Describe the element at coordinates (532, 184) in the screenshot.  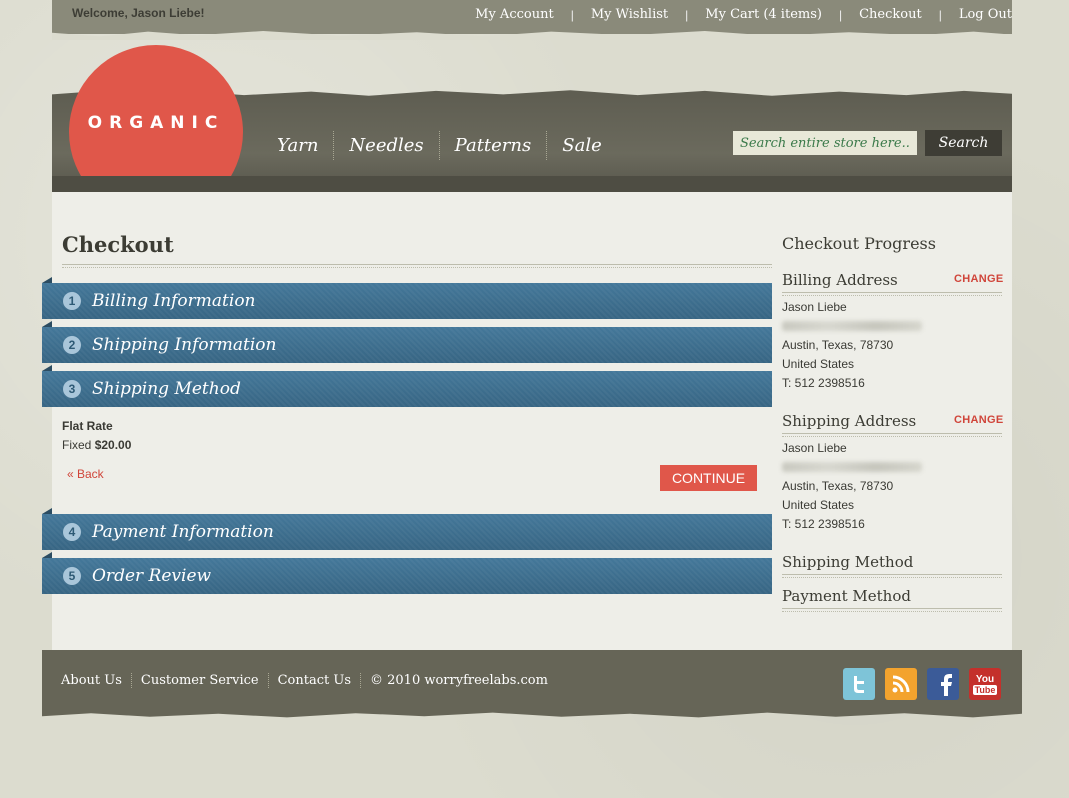
I see `header-stripe` at that location.